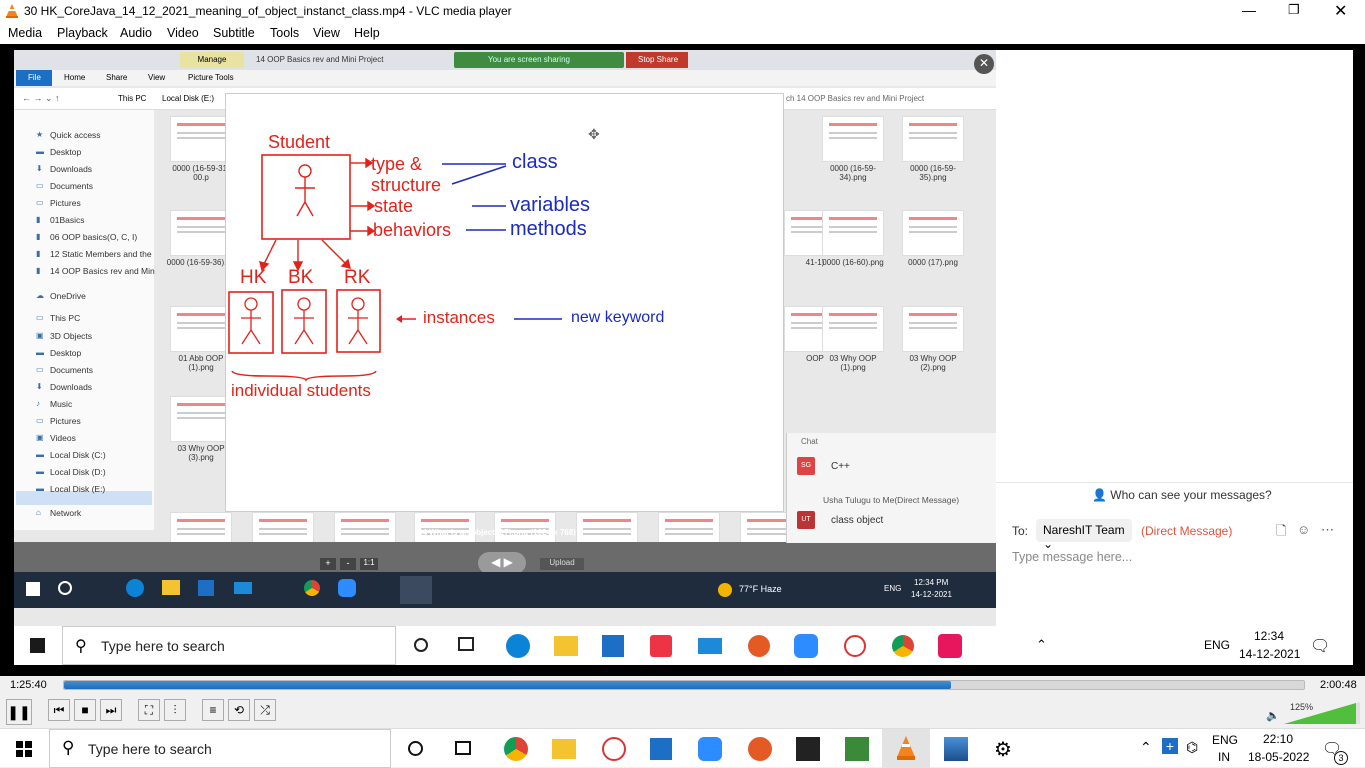 Image resolution: width=1365 pixels, height=768 pixels. Describe the element at coordinates (71, 472) in the screenshot. I see `nav-item: Local Disk (D:) ▬` at that location.